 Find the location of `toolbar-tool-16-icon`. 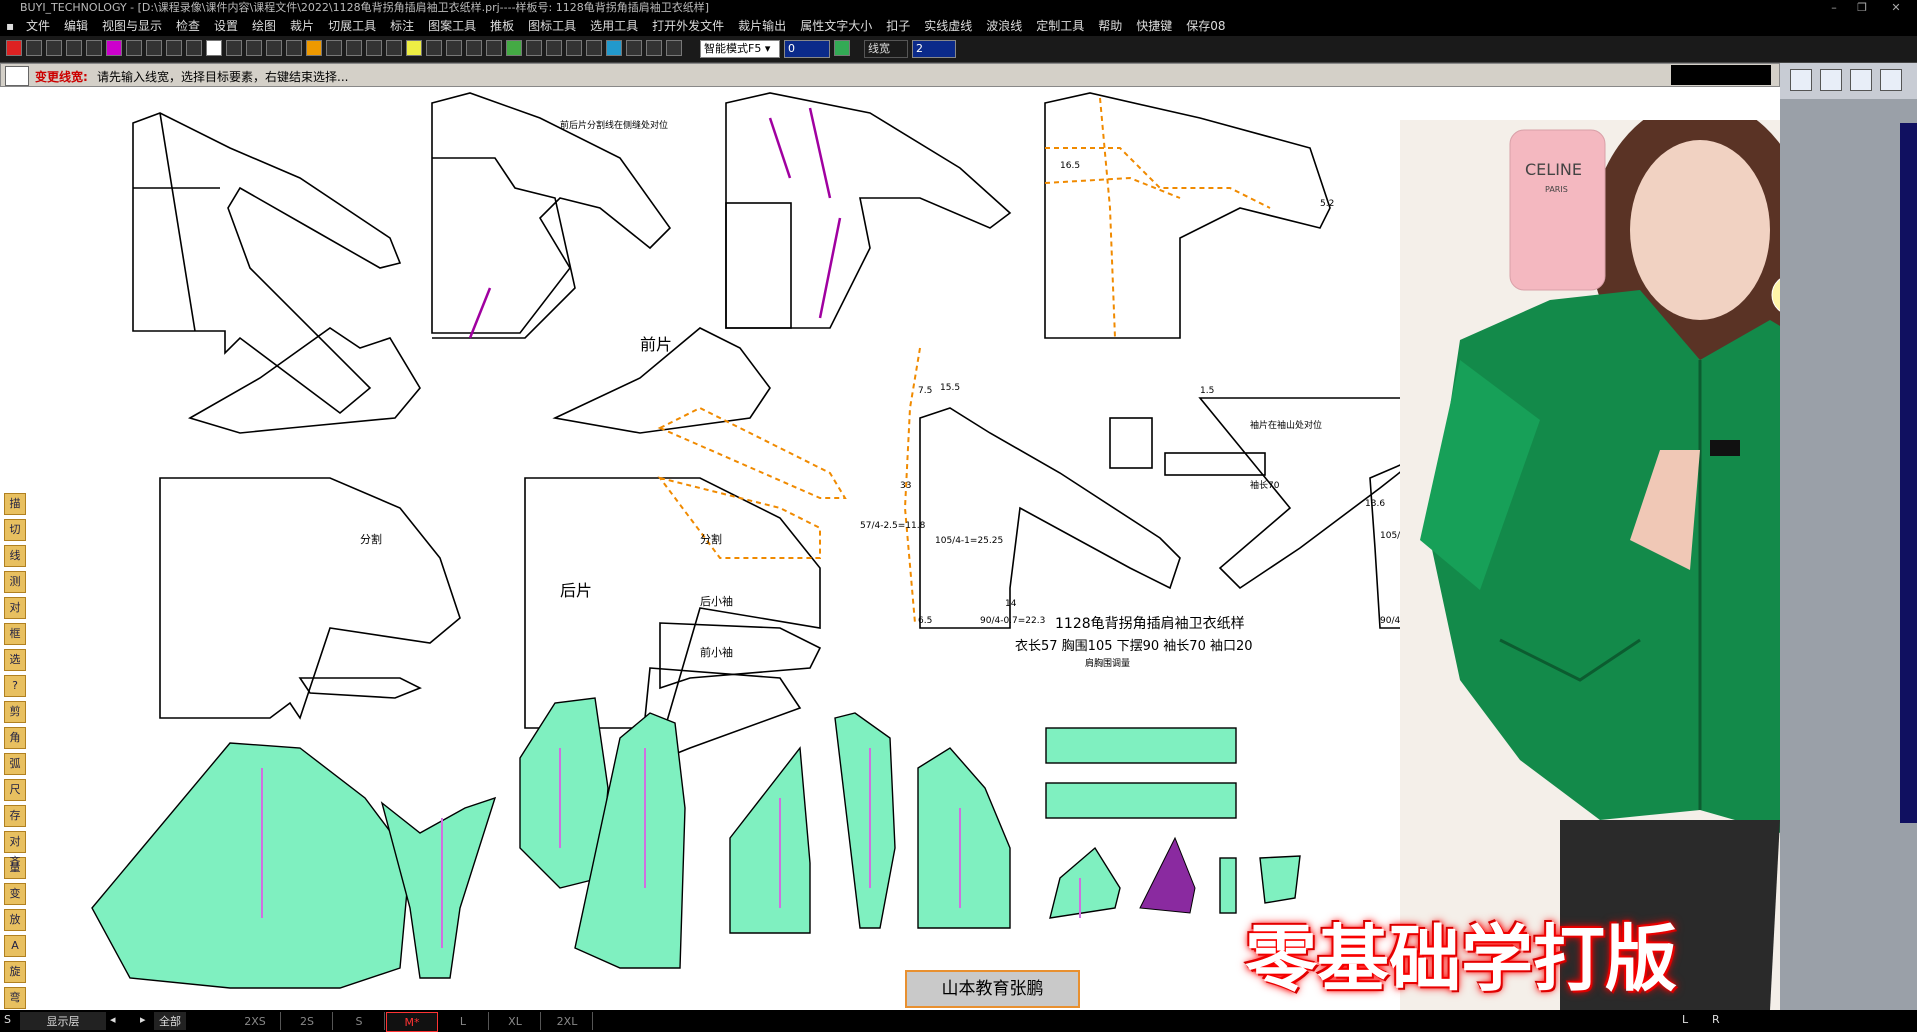

toolbar-tool-16-icon is located at coordinates (334, 48).